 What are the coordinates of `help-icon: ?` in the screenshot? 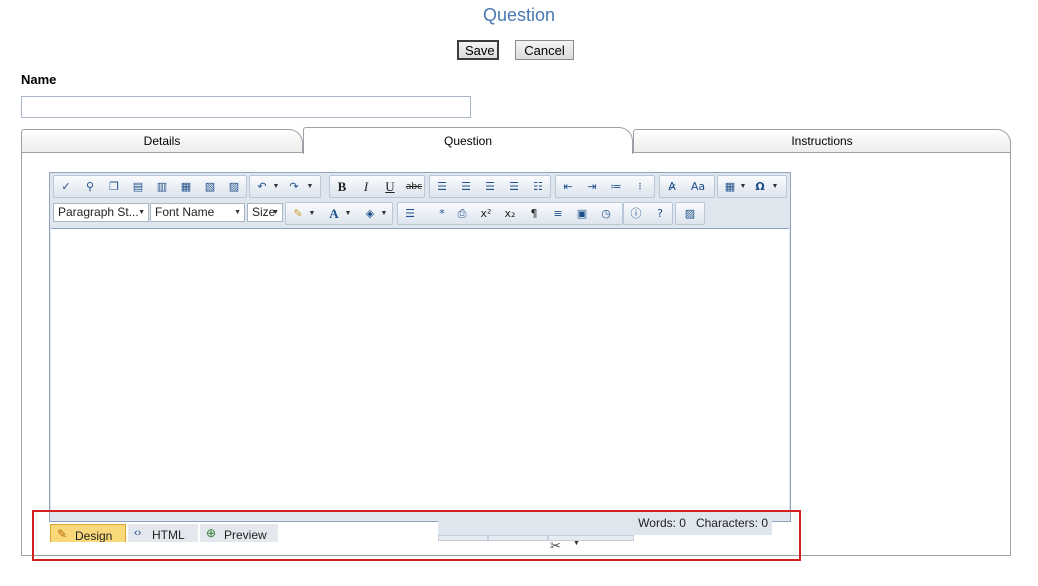 It's located at (660, 214).